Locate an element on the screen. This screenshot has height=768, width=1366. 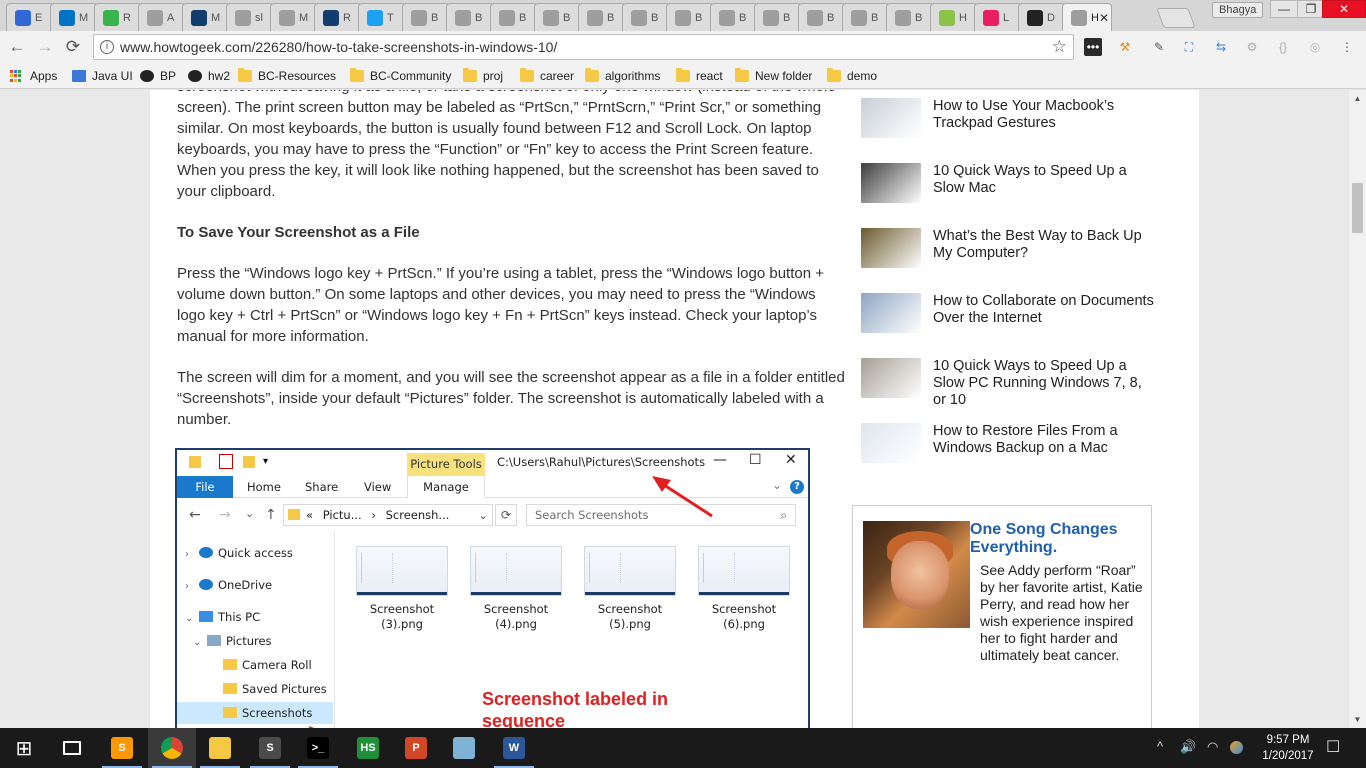
browser-tab: E is located at coordinates (30, 17).